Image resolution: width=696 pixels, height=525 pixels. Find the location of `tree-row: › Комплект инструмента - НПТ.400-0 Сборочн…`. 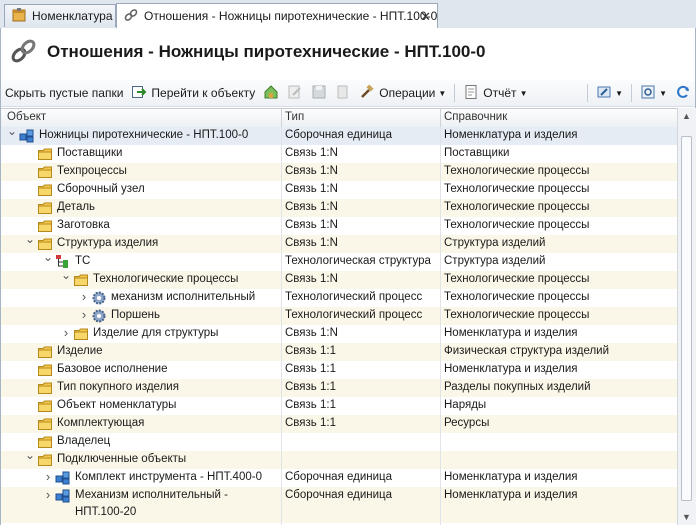

tree-row: › Комплект инструмента - НПТ.400-0 Сборочн… is located at coordinates (339, 478).